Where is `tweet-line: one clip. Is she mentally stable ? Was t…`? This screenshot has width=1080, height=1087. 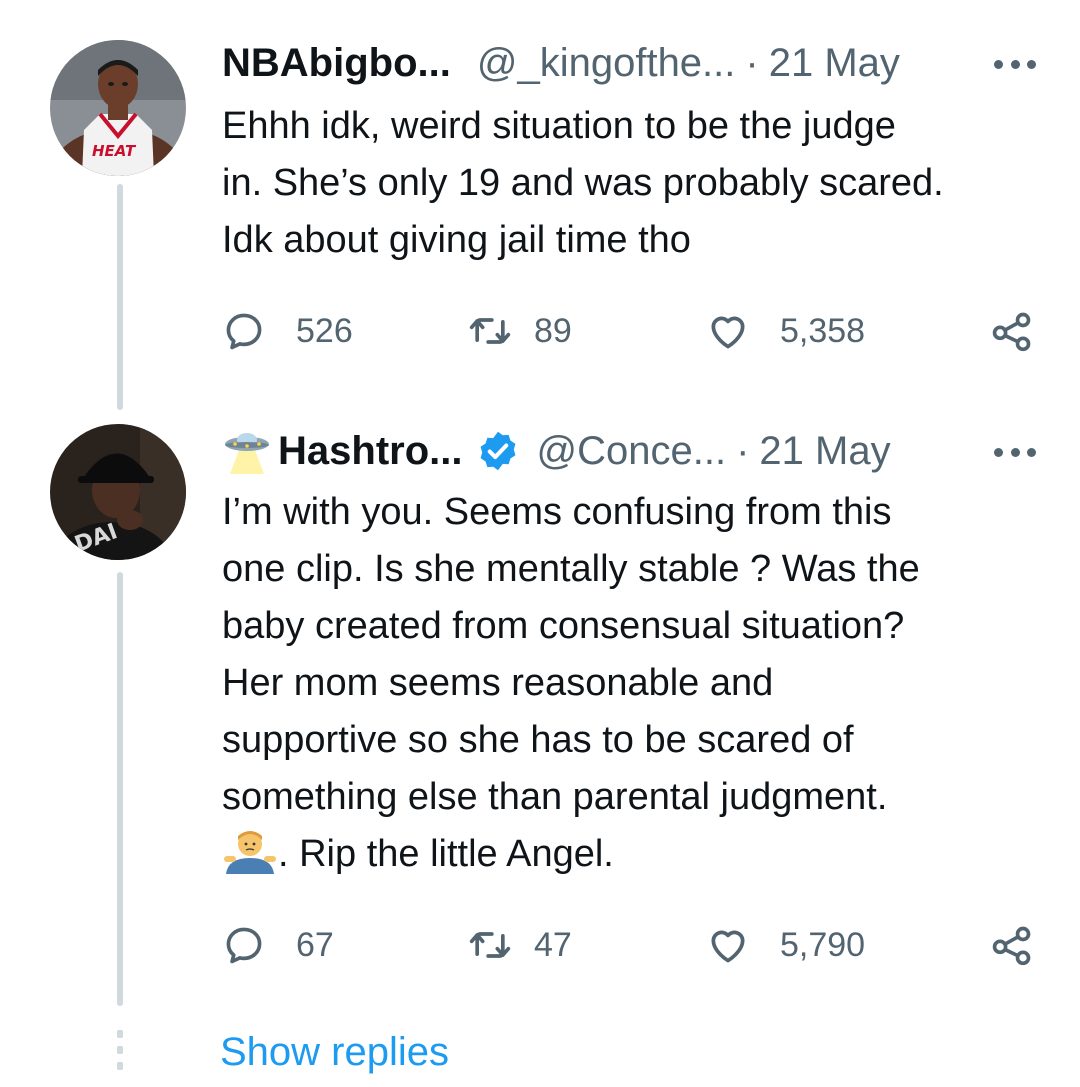 tweet-line: one clip. Is she mentally stable ? Was t… is located at coordinates (571, 569).